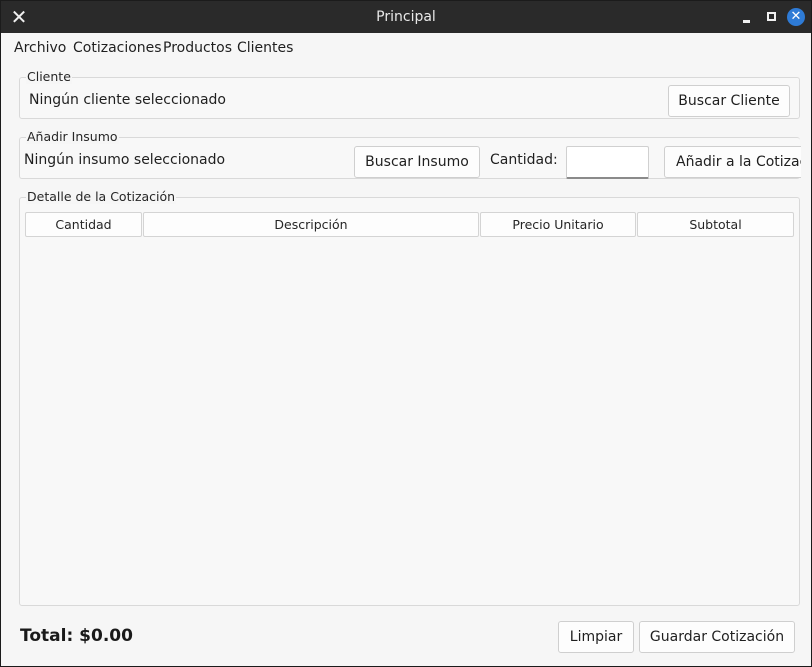 The height and width of the screenshot is (667, 812). What do you see at coordinates (607, 162) in the screenshot?
I see `cantidad-input` at bounding box center [607, 162].